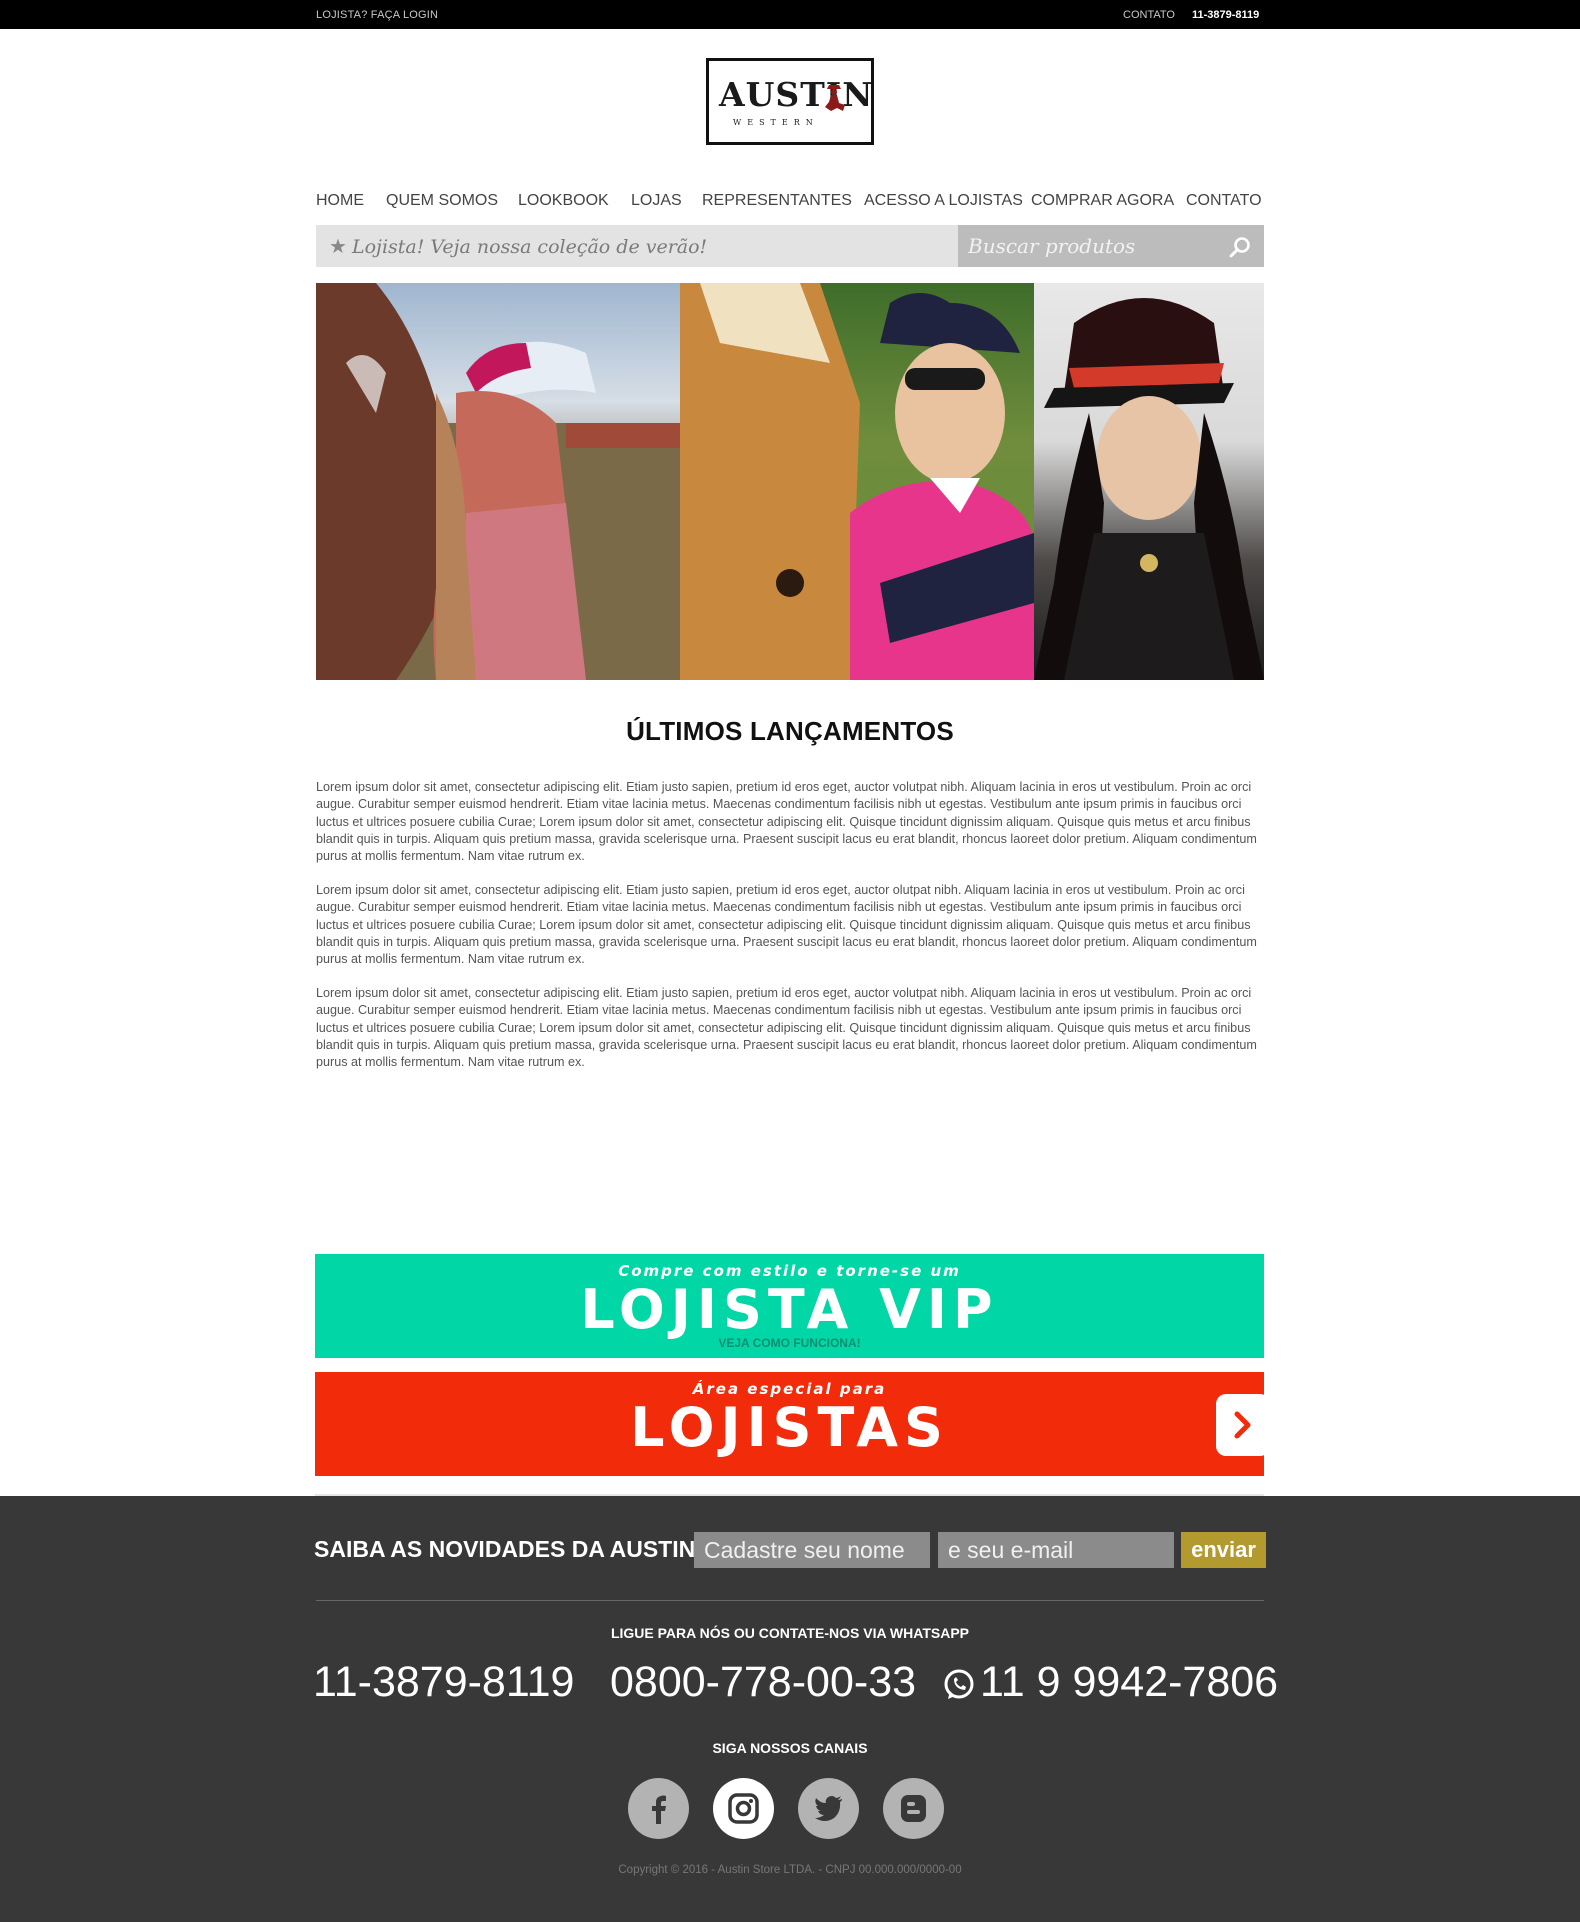  I want to click on top-phone: 11-3879-8119, so click(1226, 15).